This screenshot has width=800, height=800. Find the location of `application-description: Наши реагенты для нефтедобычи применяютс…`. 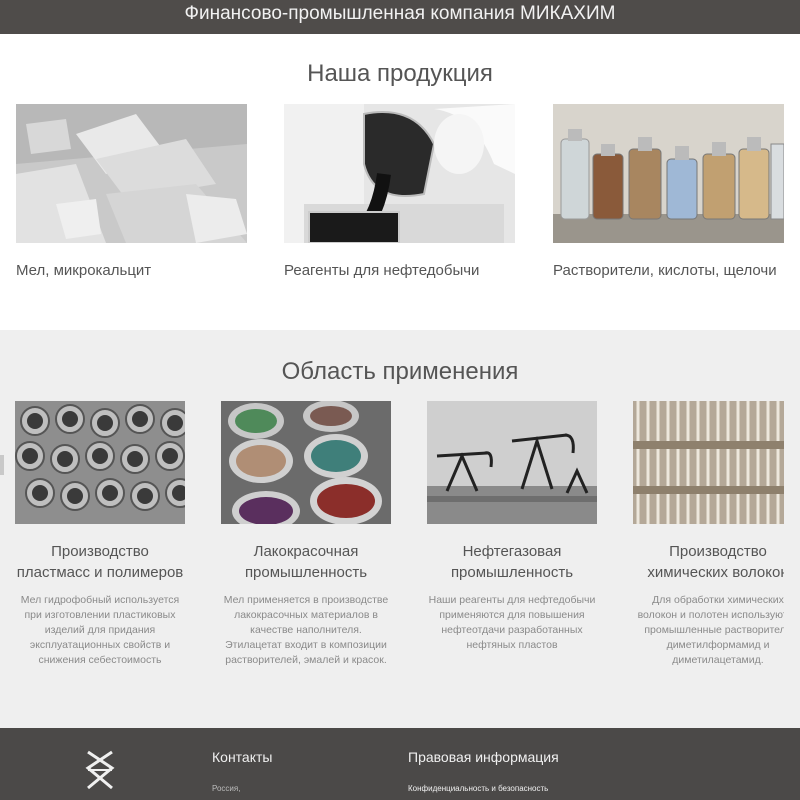

application-description: Наши реагенты для нефтедобычи применяютс… is located at coordinates (512, 622).